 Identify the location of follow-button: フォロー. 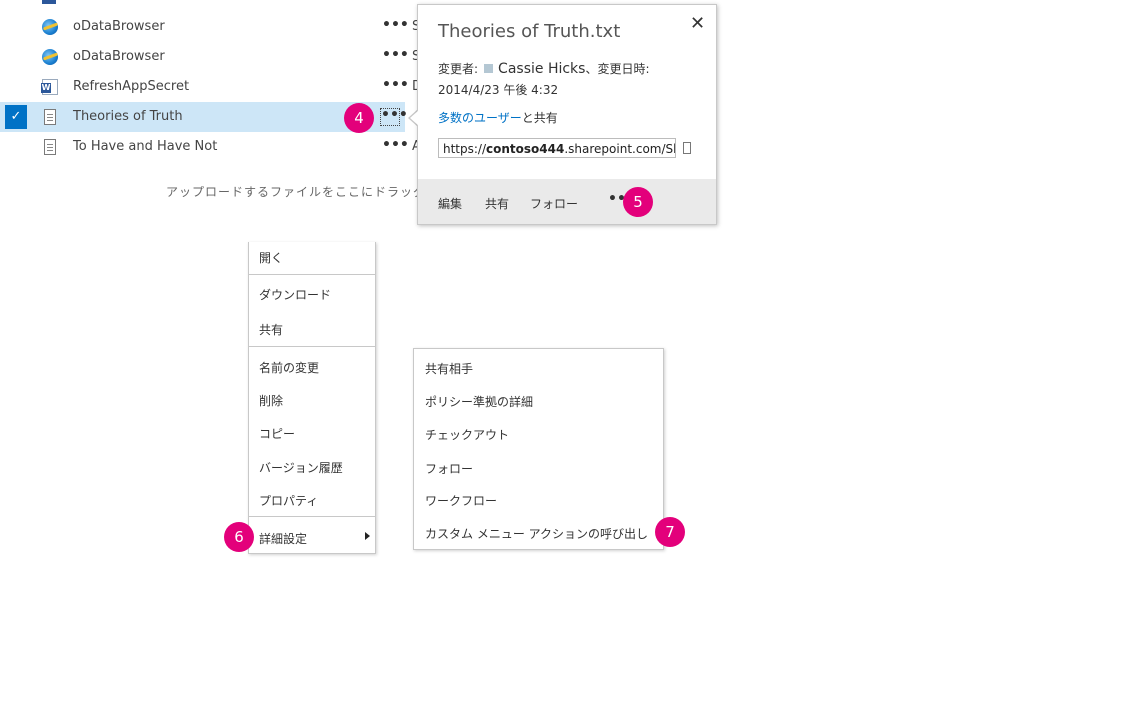
(554, 203).